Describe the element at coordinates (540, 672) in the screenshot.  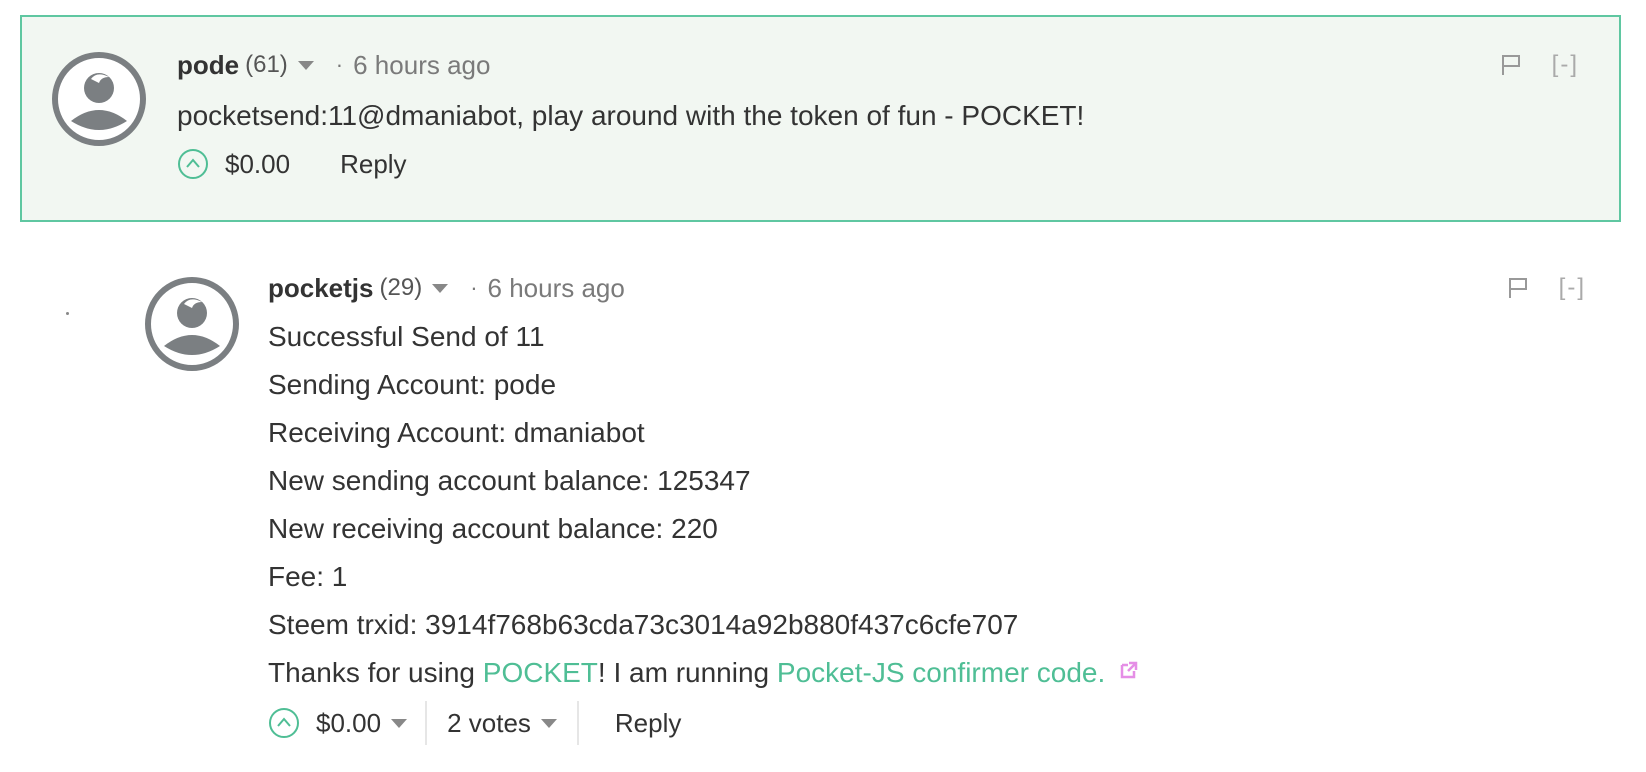
I see `pocket-link: POCKET` at that location.